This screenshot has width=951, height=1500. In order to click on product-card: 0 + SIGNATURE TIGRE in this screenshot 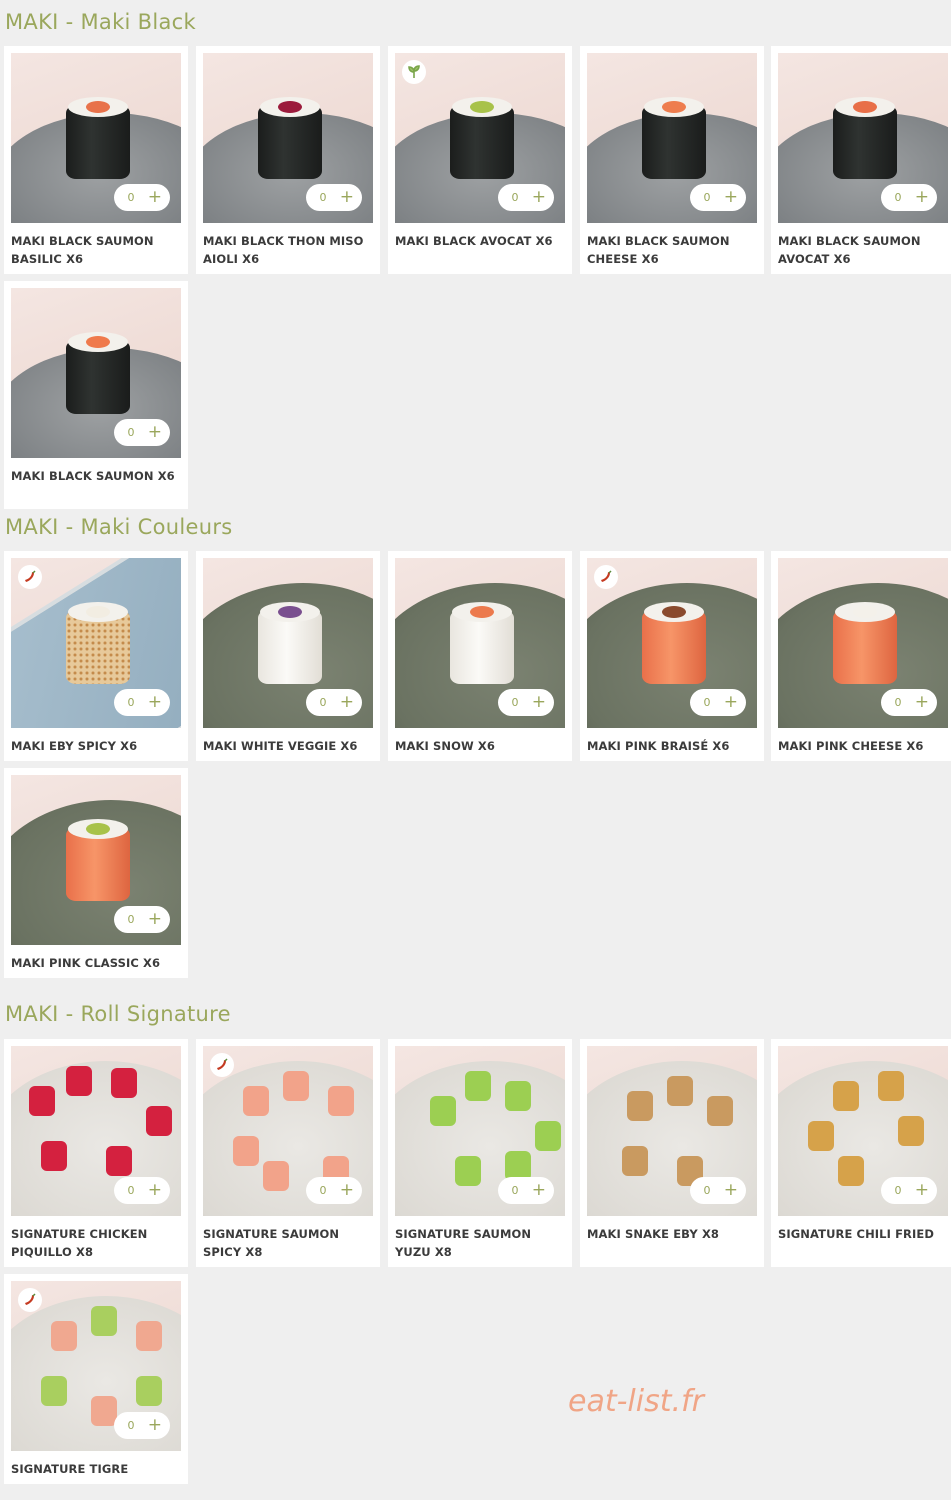, I will do `click(96, 1379)`.